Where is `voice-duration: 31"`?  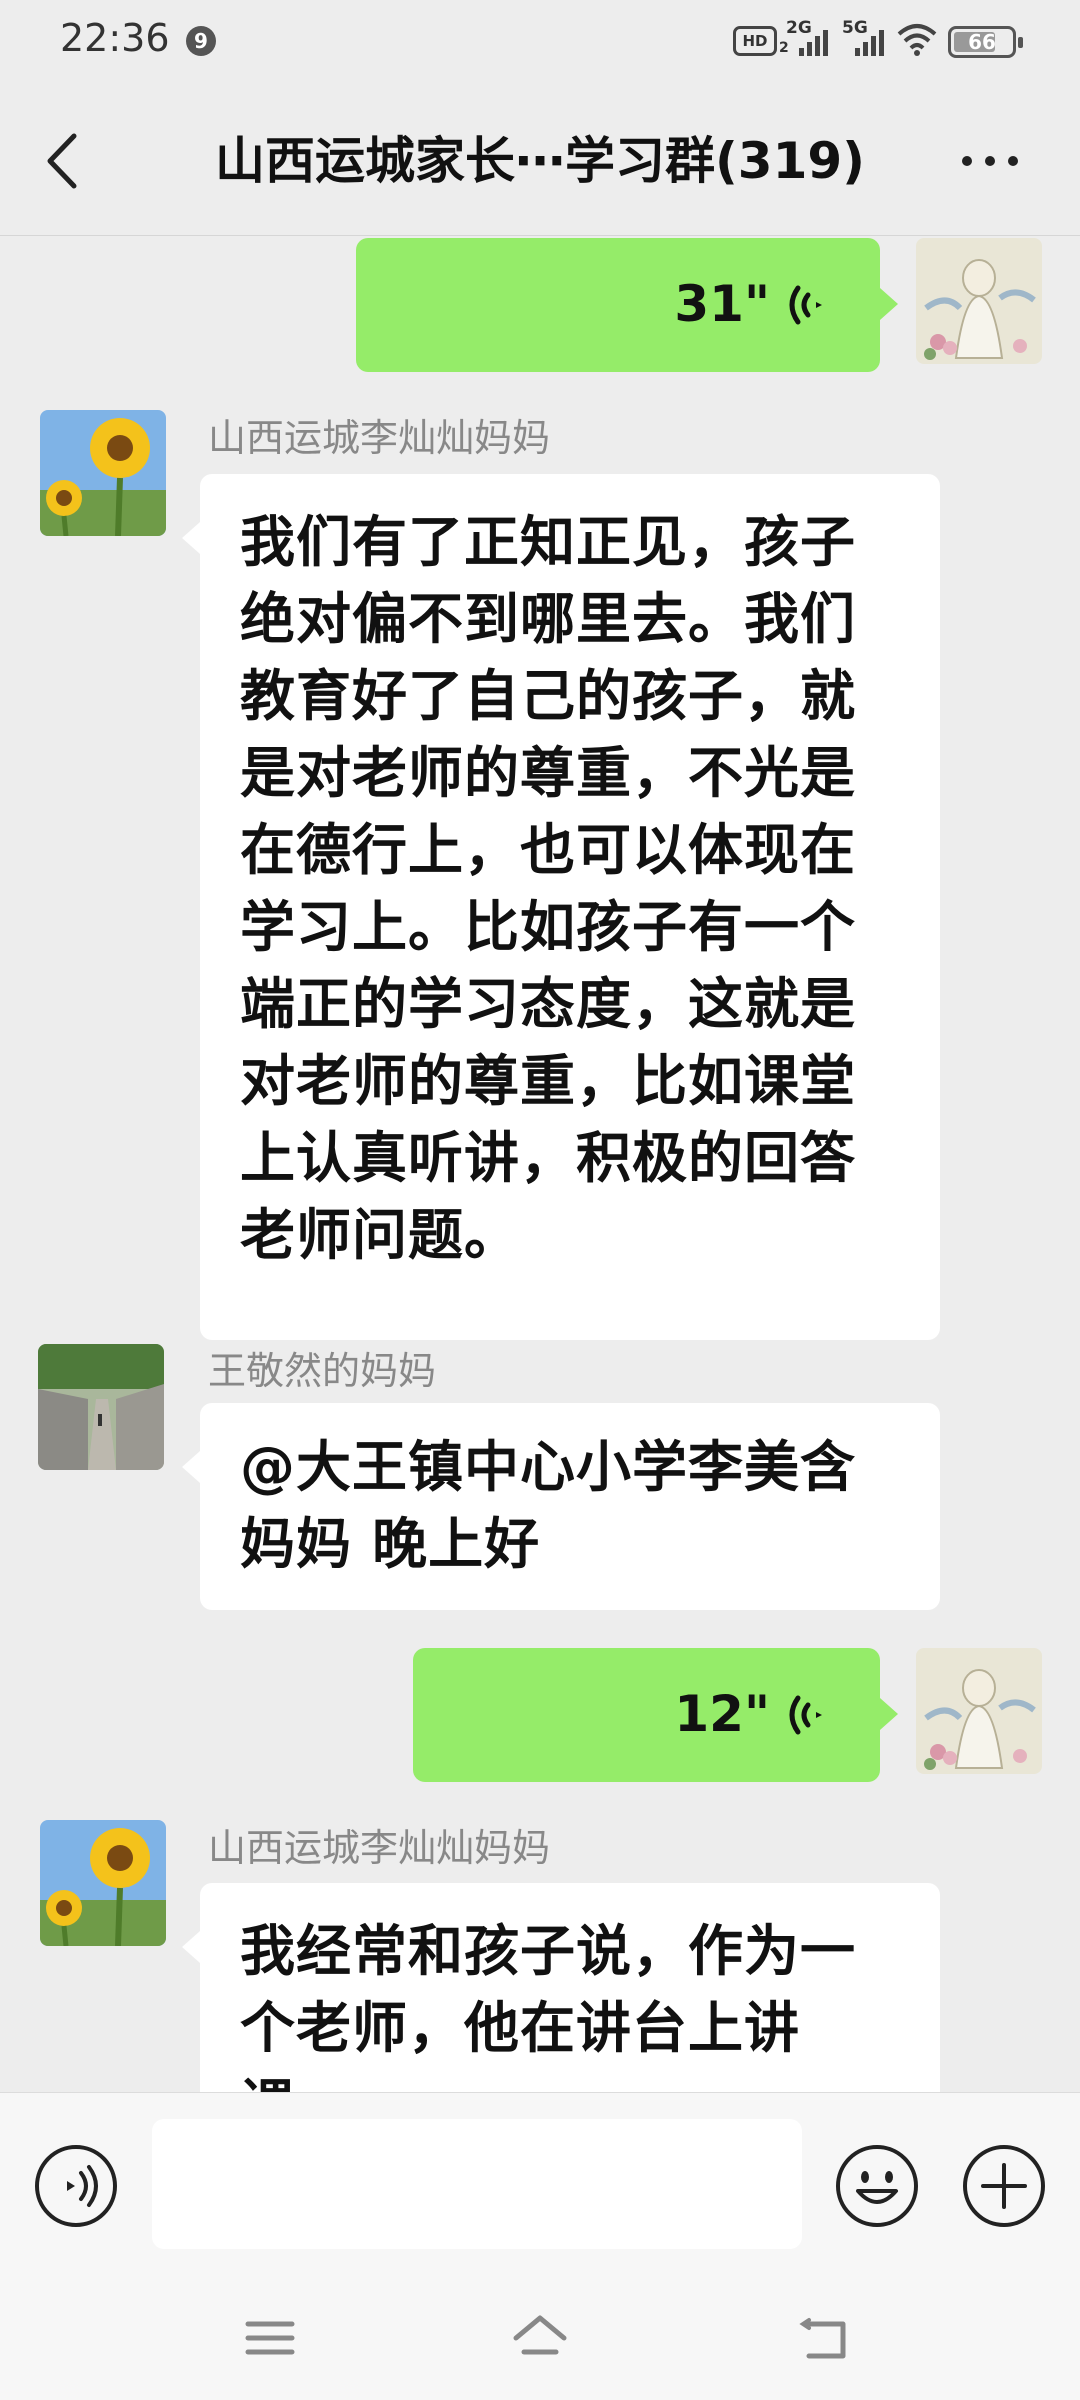
voice-duration: 31" is located at coordinates (722, 304).